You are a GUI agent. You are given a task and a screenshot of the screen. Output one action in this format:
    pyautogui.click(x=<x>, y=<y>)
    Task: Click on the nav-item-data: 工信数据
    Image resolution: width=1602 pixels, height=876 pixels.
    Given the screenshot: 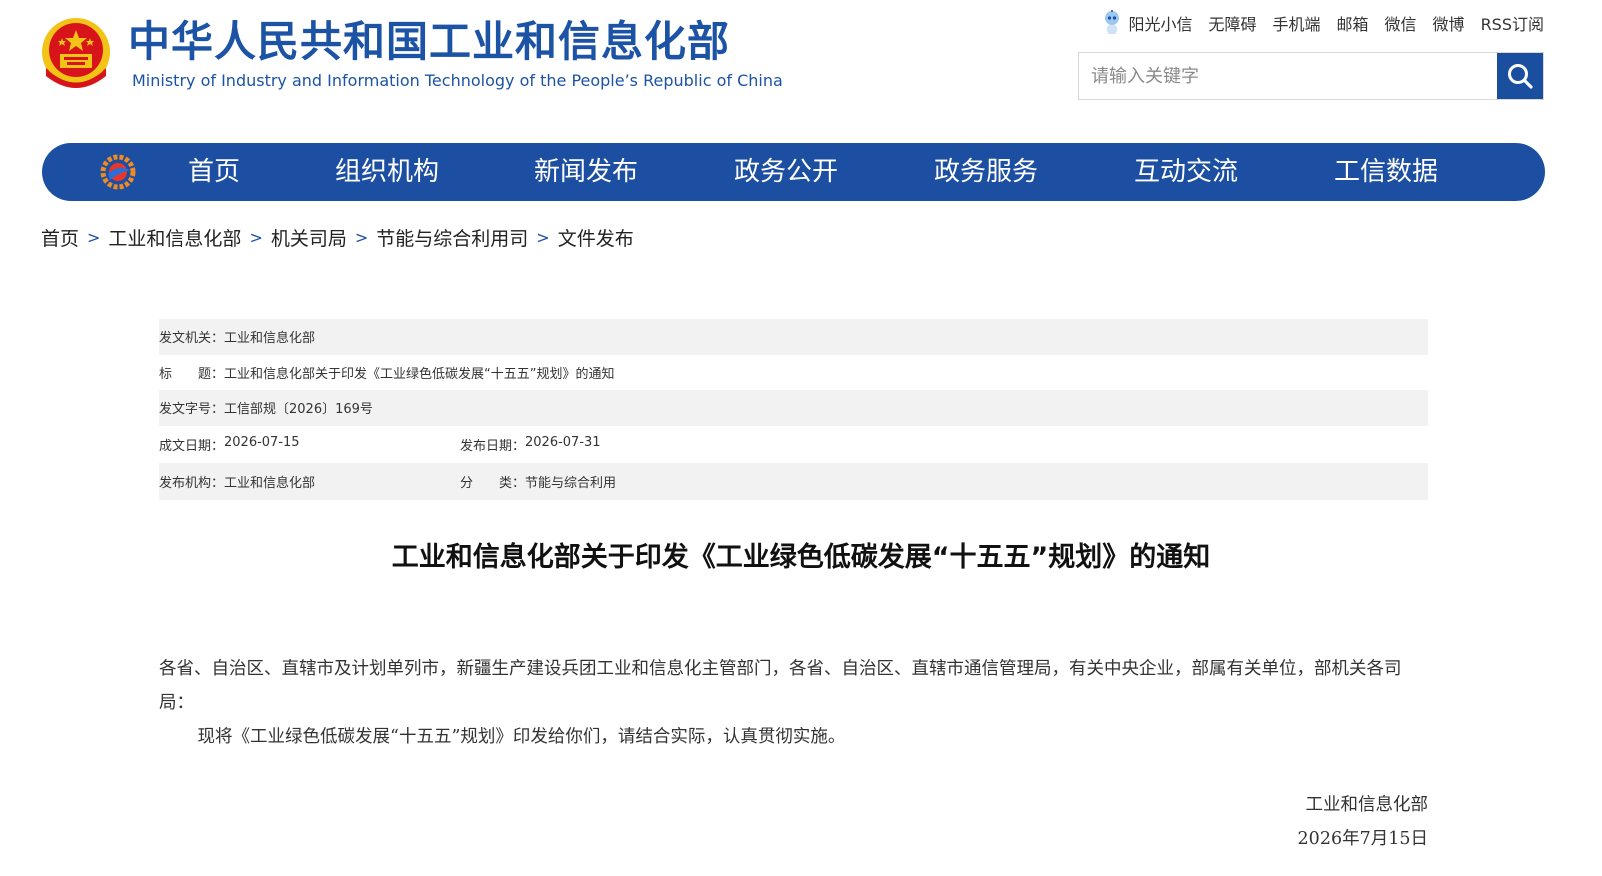 What is the action you would take?
    pyautogui.click(x=1386, y=172)
    